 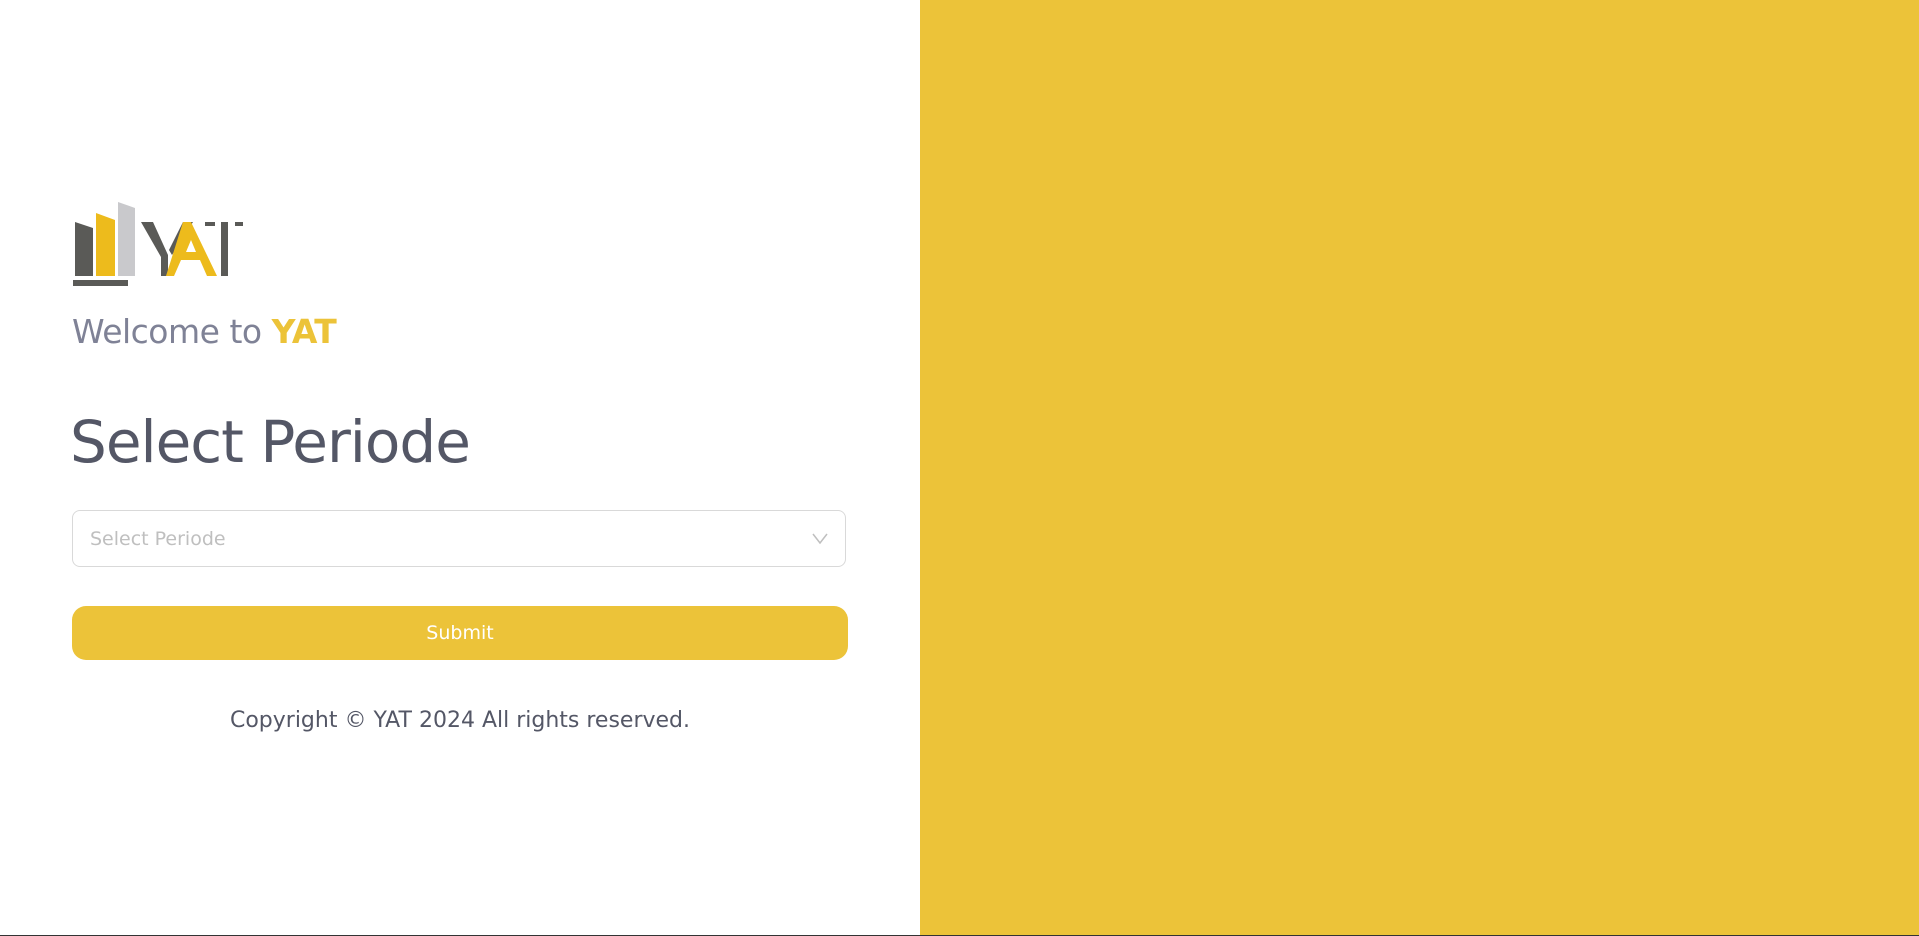 I want to click on chevron-down-icon, so click(x=820, y=539).